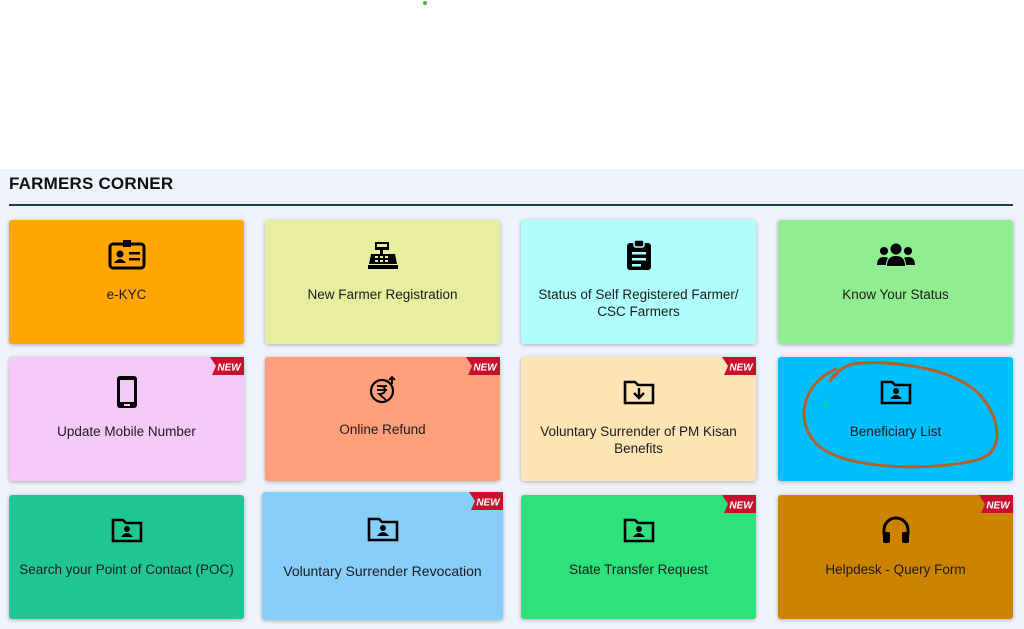 Image resolution: width=1024 pixels, height=629 pixels. What do you see at coordinates (382, 390) in the screenshot?
I see `rupee-refund-icon` at bounding box center [382, 390].